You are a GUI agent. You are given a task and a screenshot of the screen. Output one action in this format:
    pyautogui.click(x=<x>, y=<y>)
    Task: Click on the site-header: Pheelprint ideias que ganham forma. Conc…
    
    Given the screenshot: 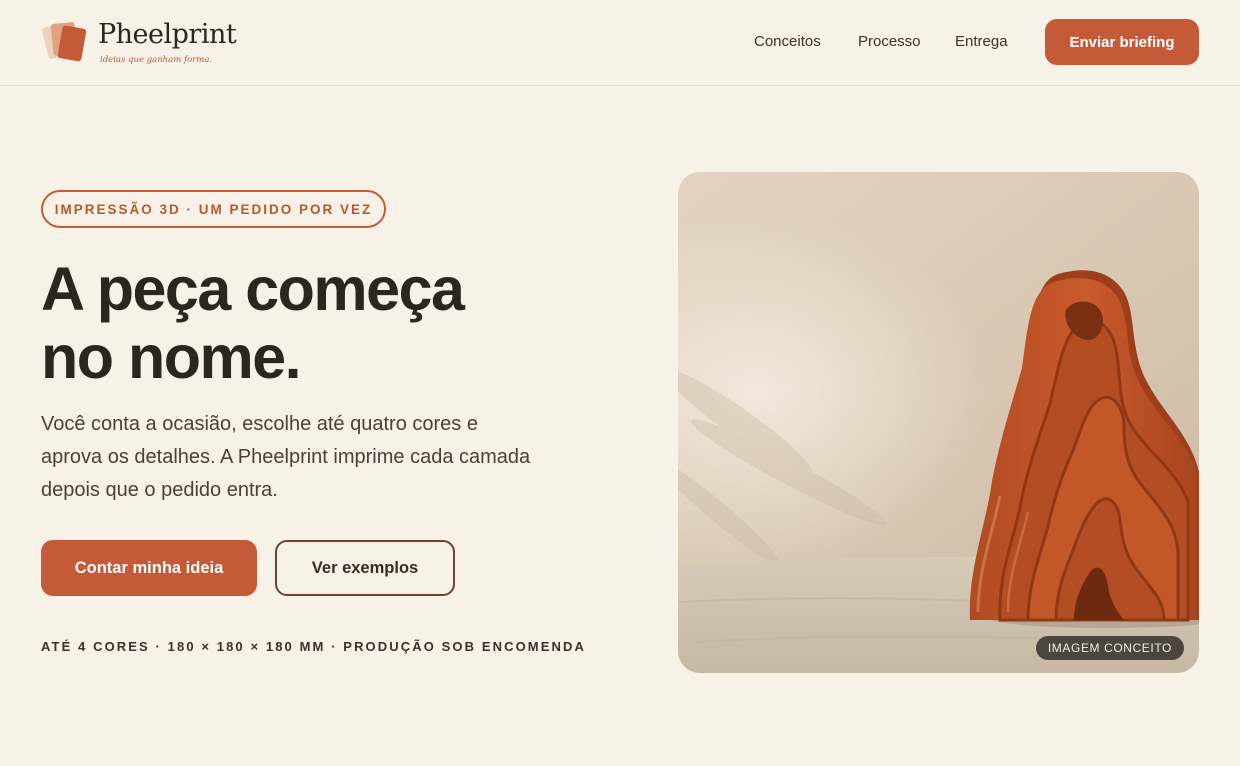 What is the action you would take?
    pyautogui.click(x=620, y=43)
    